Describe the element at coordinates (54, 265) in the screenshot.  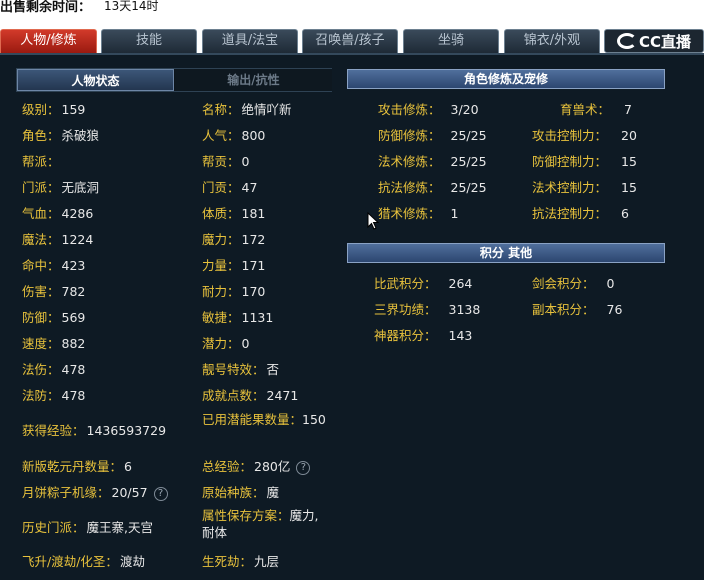
I see `stat-hit: 命中： 423` at that location.